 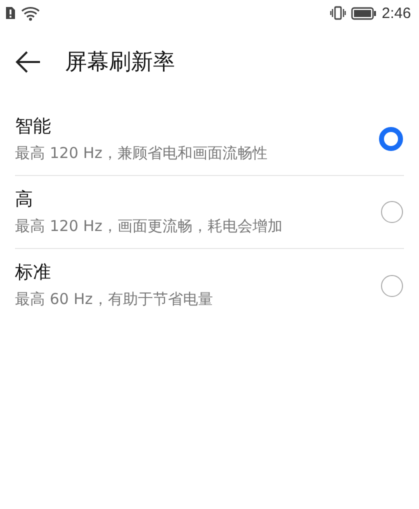 What do you see at coordinates (338, 13) in the screenshot?
I see `vibrate-icon` at bounding box center [338, 13].